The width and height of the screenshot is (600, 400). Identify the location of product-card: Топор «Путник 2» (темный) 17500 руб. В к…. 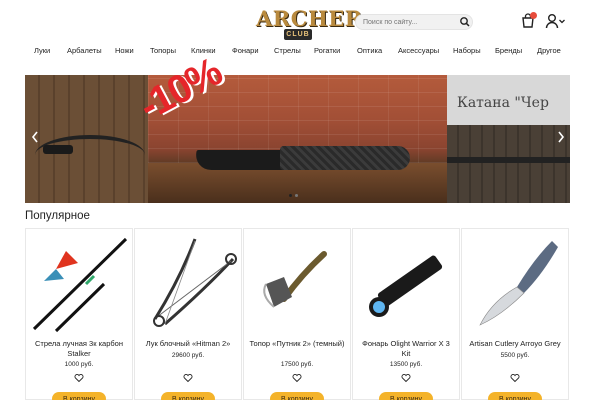
(297, 314).